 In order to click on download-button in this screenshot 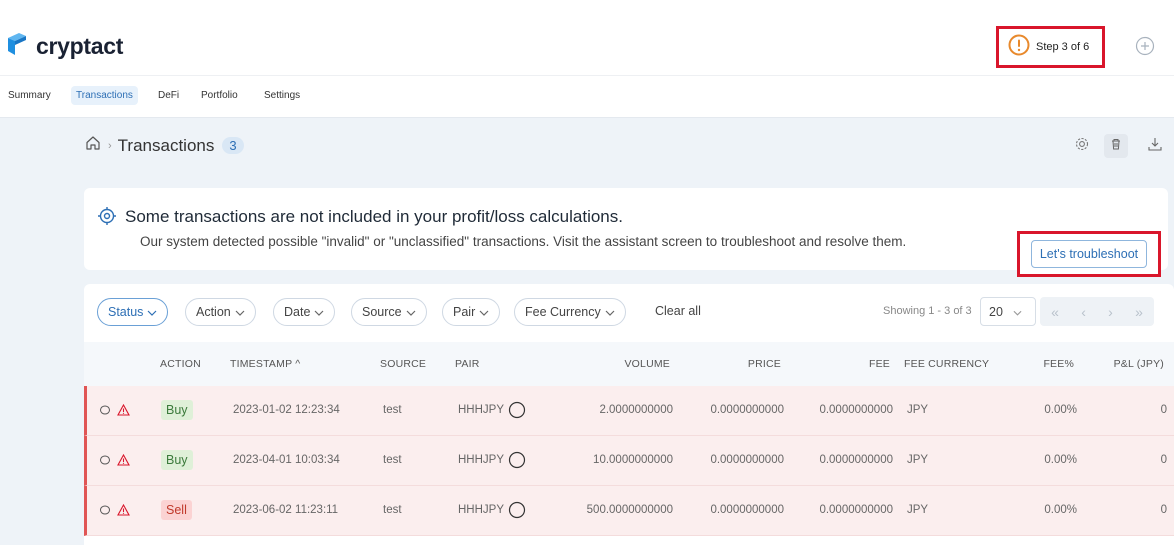, I will do `click(1155, 146)`.